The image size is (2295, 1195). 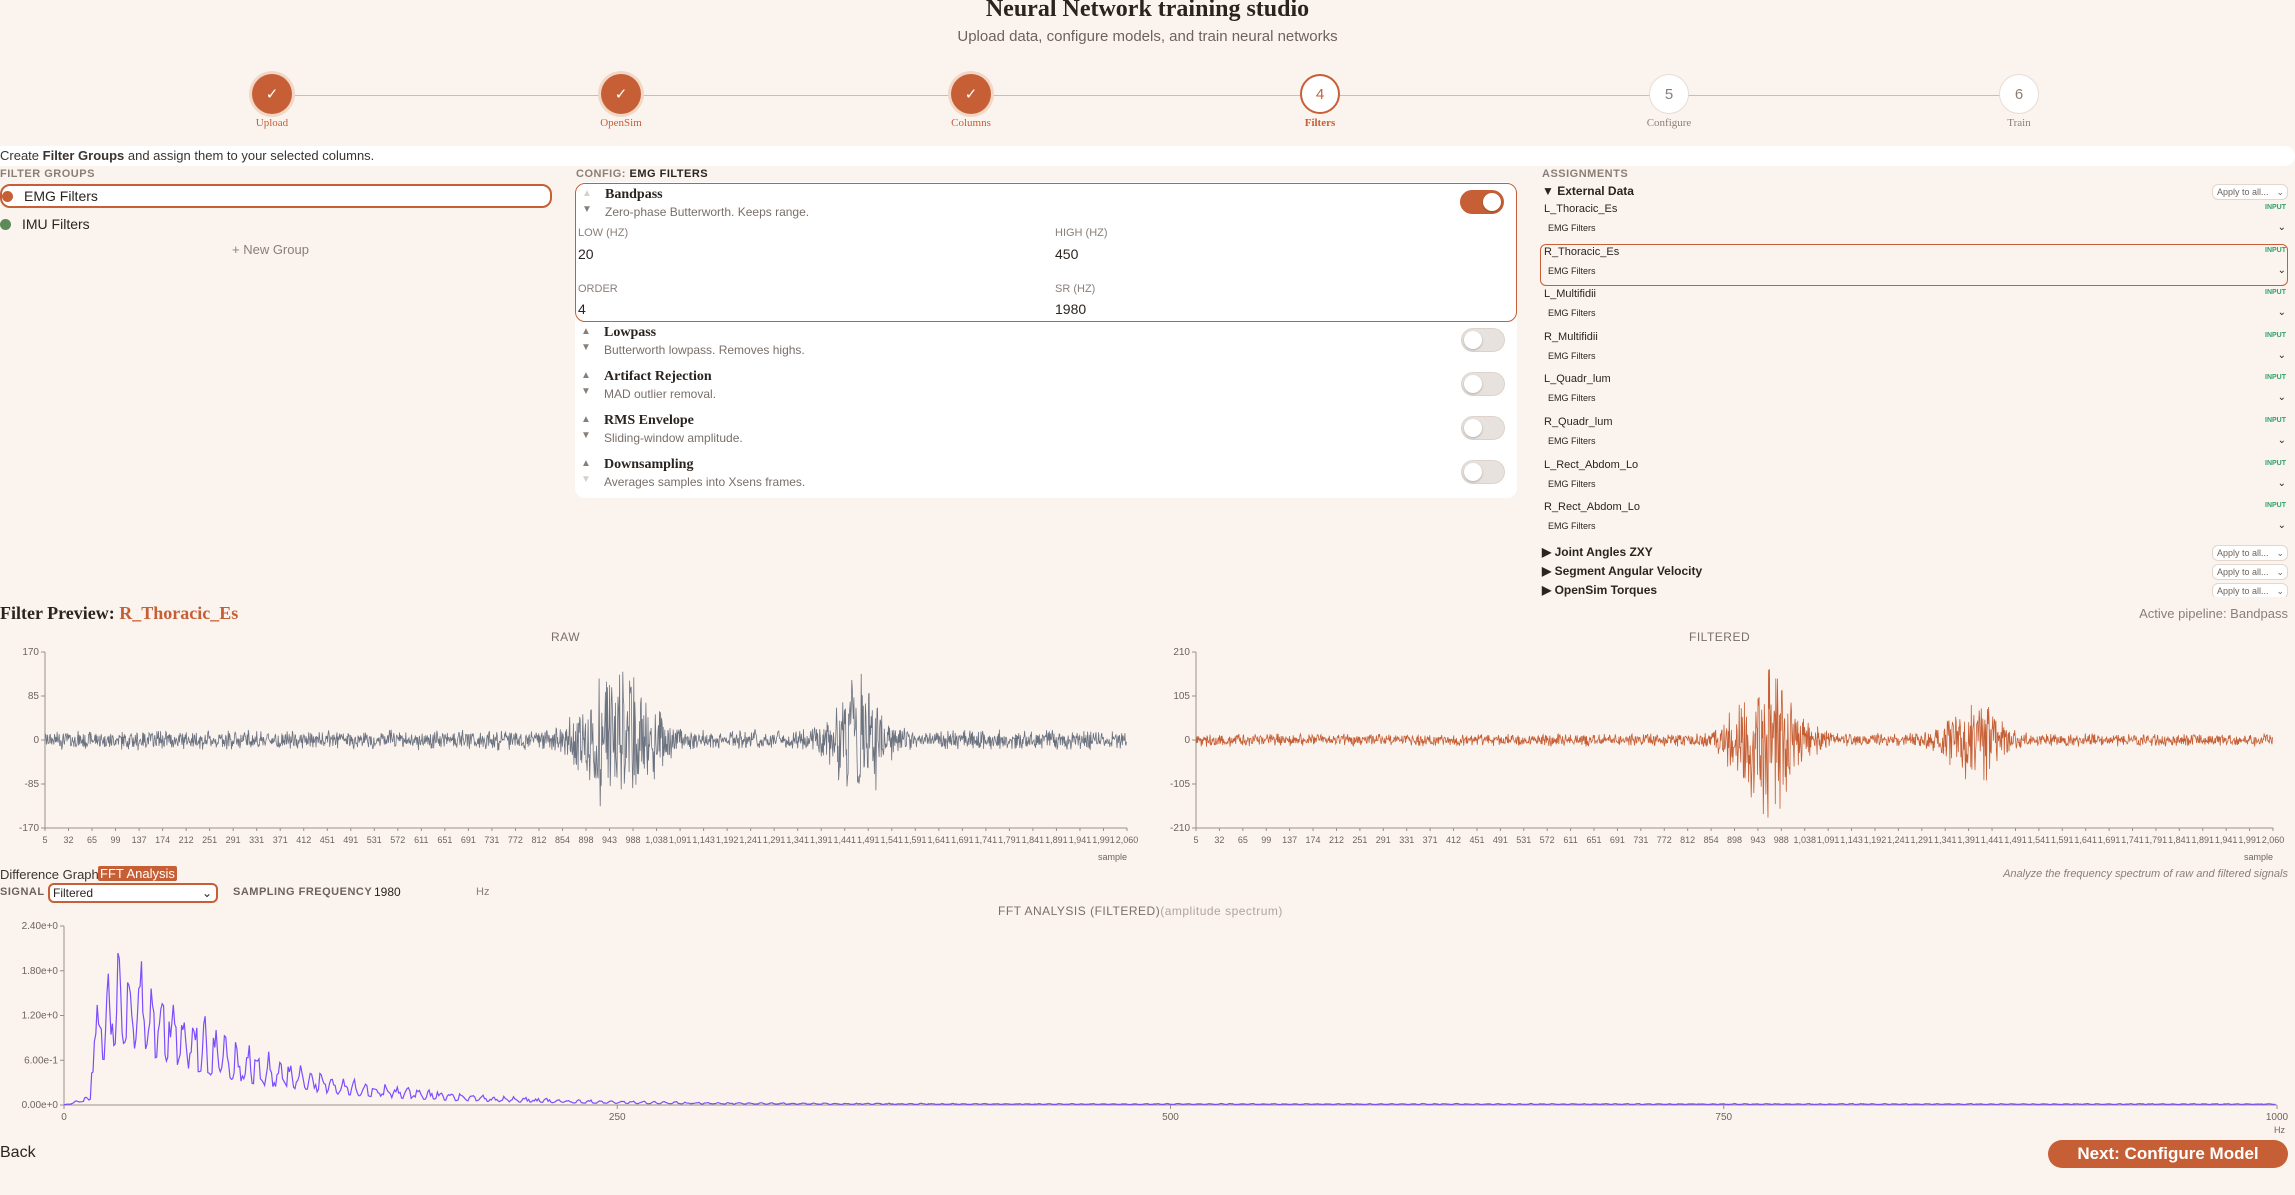 What do you see at coordinates (1570, 840) in the screenshot?
I see `x-tick-label: 611` at bounding box center [1570, 840].